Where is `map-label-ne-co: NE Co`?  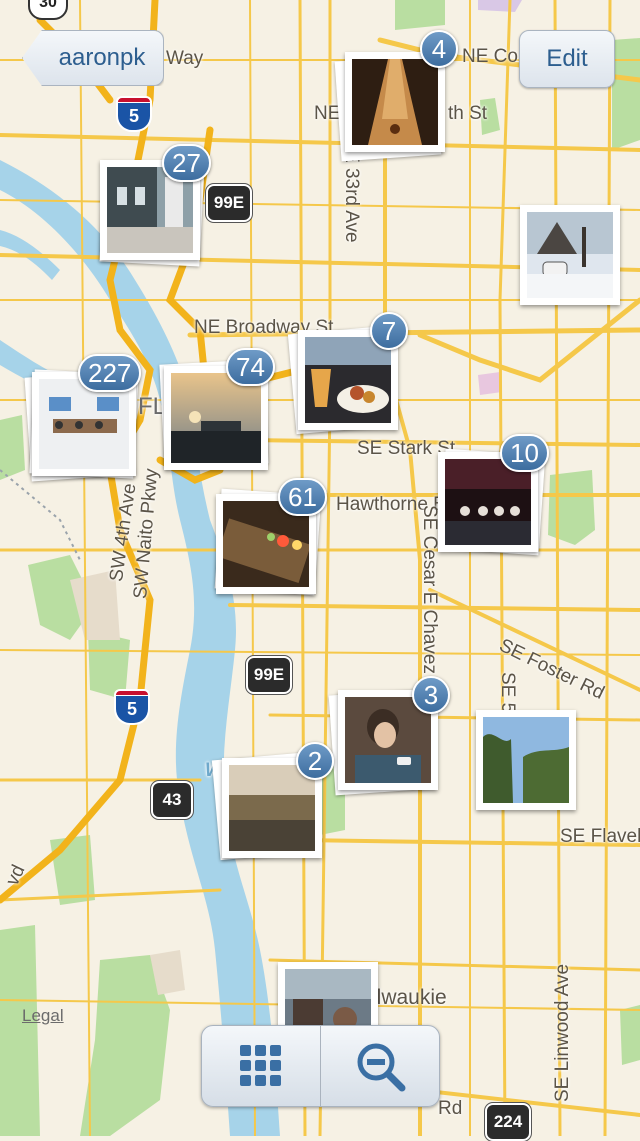 map-label-ne-co: NE Co is located at coordinates (490, 56).